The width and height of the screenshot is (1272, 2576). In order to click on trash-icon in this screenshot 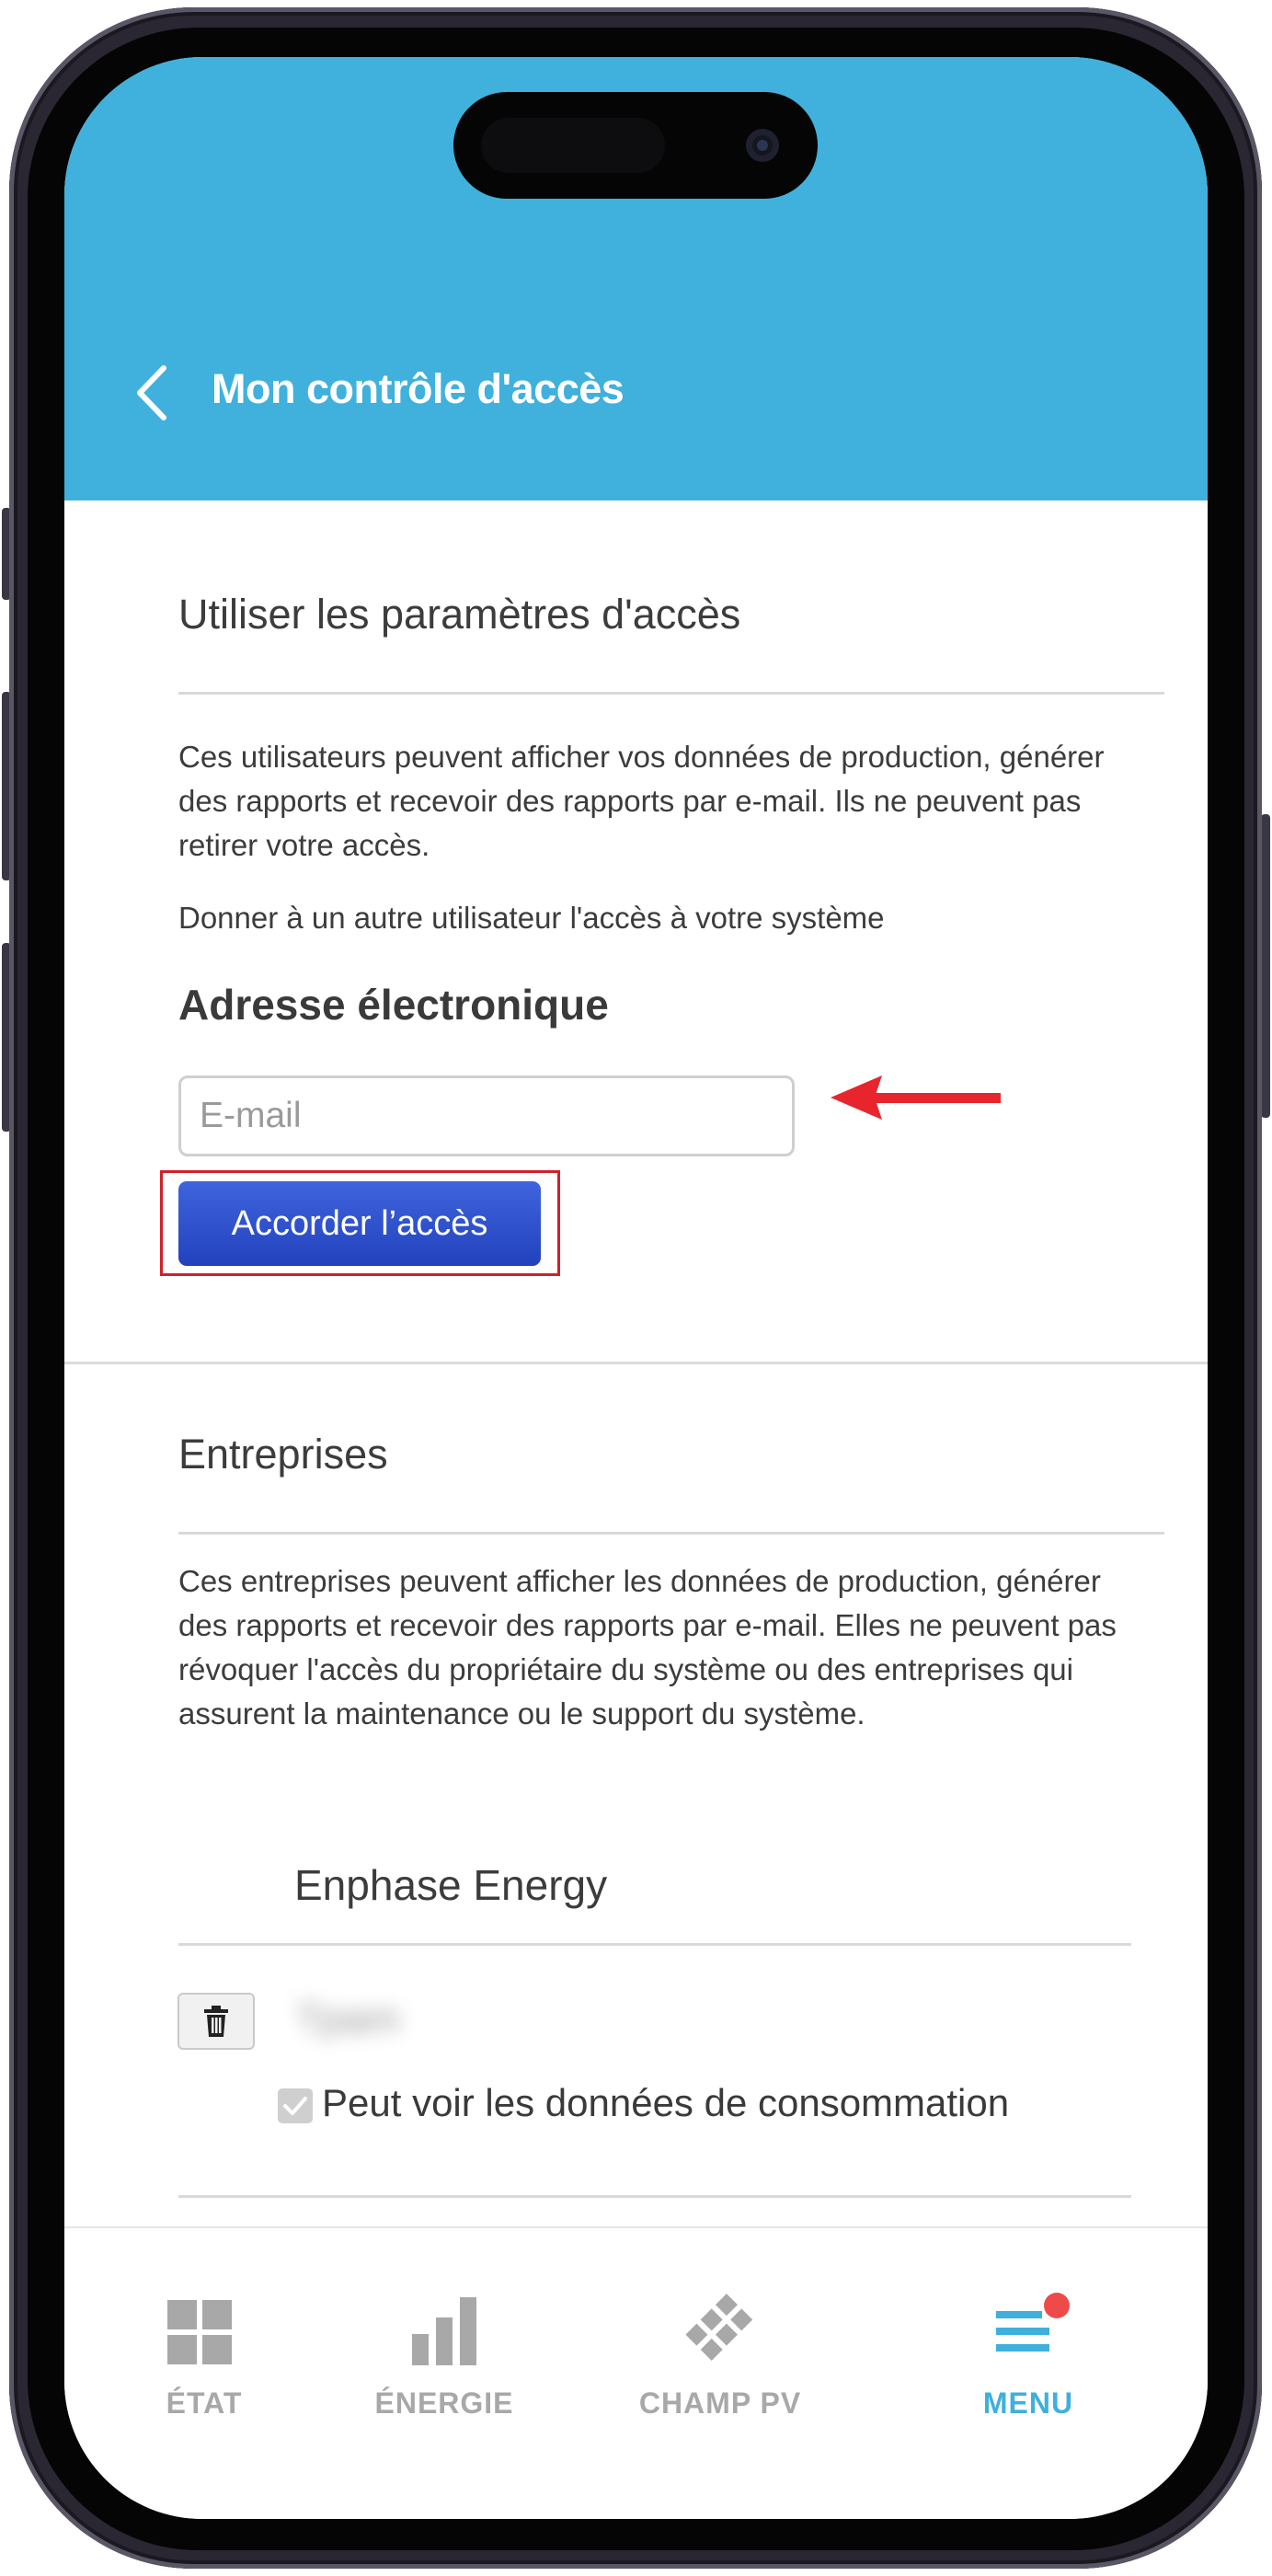, I will do `click(216, 2021)`.